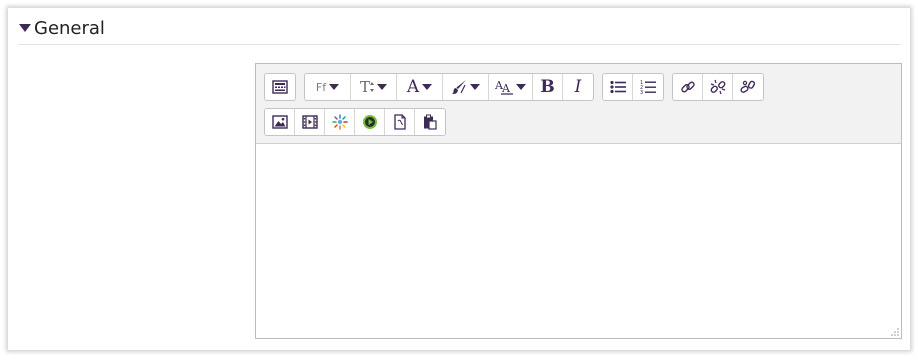 Image resolution: width=918 pixels, height=360 pixels. I want to click on caret-down-icon, so click(25, 28).